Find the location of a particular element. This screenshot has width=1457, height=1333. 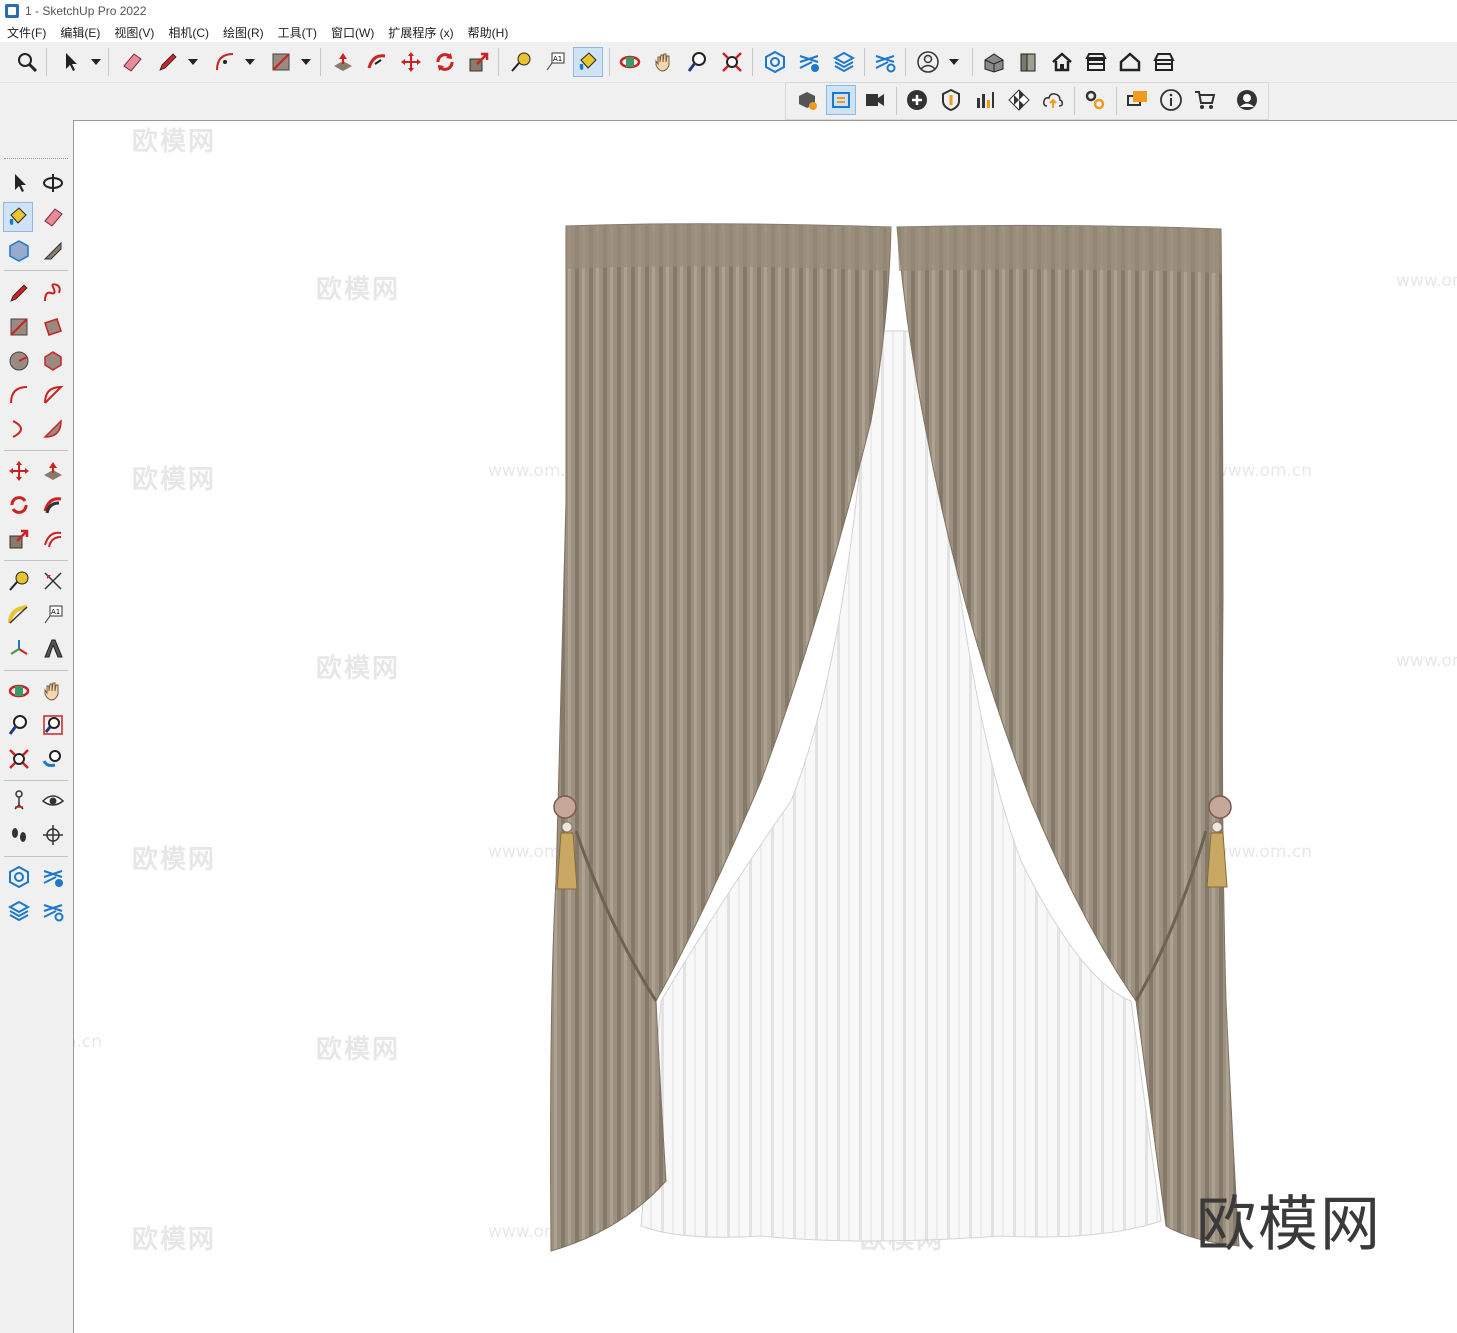

cart-icon is located at coordinates (1205, 100).